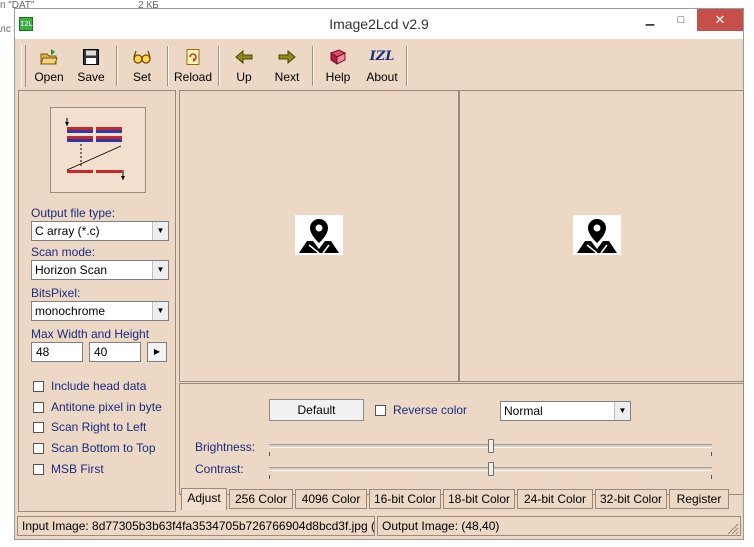 The height and width of the screenshot is (547, 754). I want to click on reload-icon, so click(193, 57).